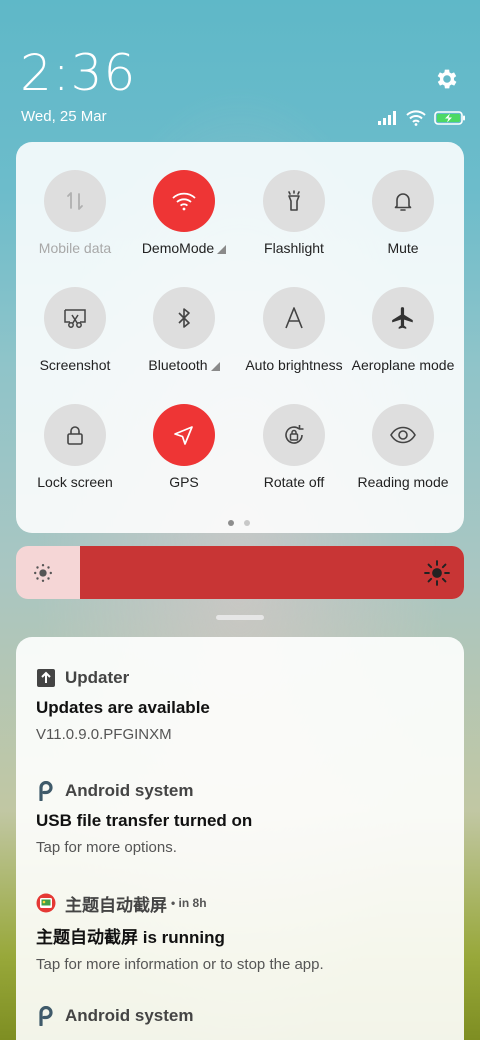  I want to click on notification-item: Android system, so click(240, 1016).